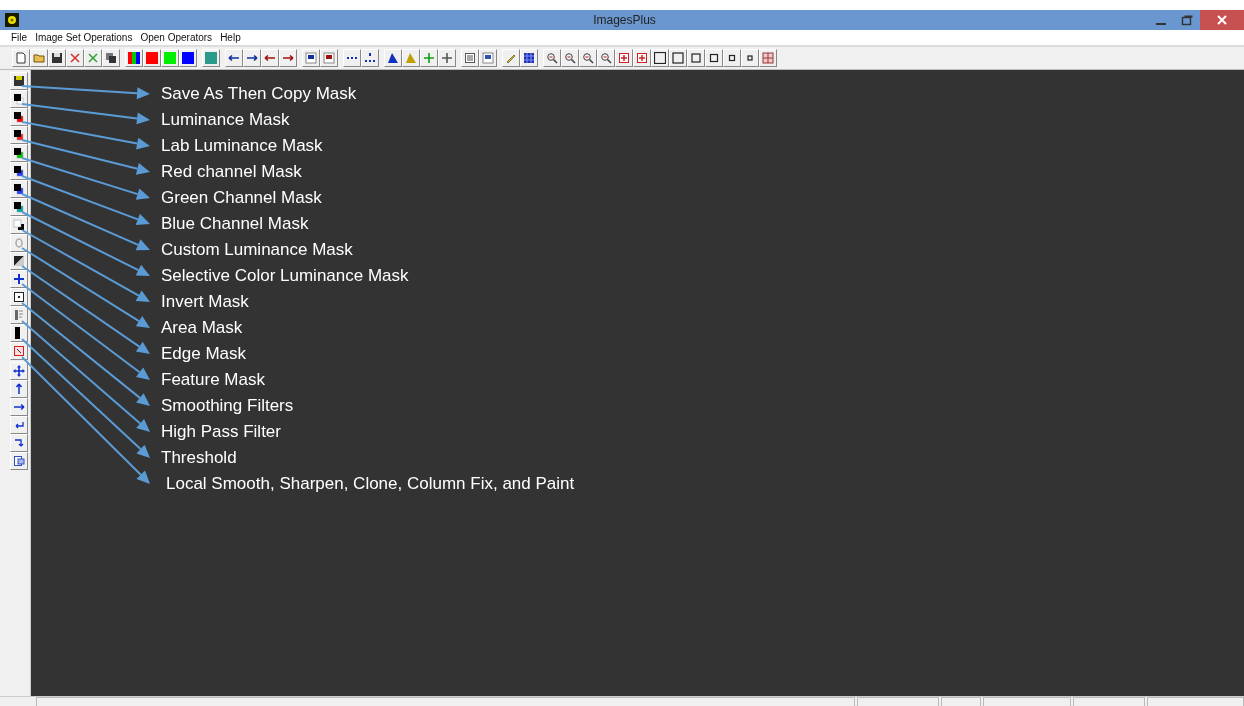 The width and height of the screenshot is (1244, 706). What do you see at coordinates (204, 354) in the screenshot?
I see `annotation-label: Edge Mask` at bounding box center [204, 354].